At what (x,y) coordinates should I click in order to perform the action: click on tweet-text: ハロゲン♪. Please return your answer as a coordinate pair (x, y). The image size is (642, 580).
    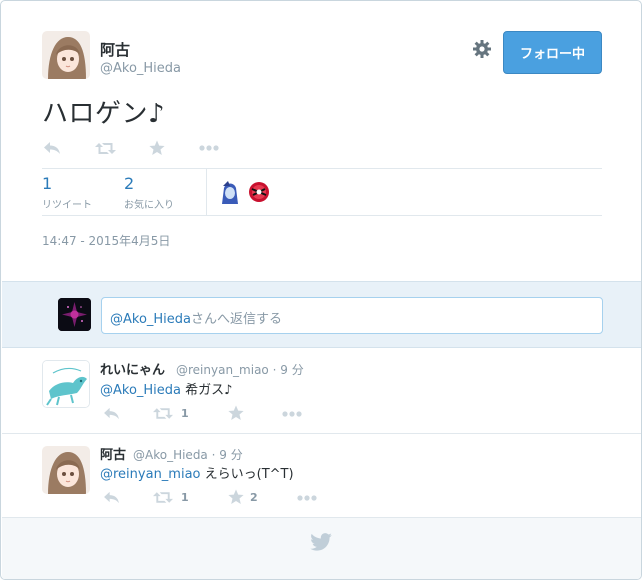
    Looking at the image, I should click on (104, 114).